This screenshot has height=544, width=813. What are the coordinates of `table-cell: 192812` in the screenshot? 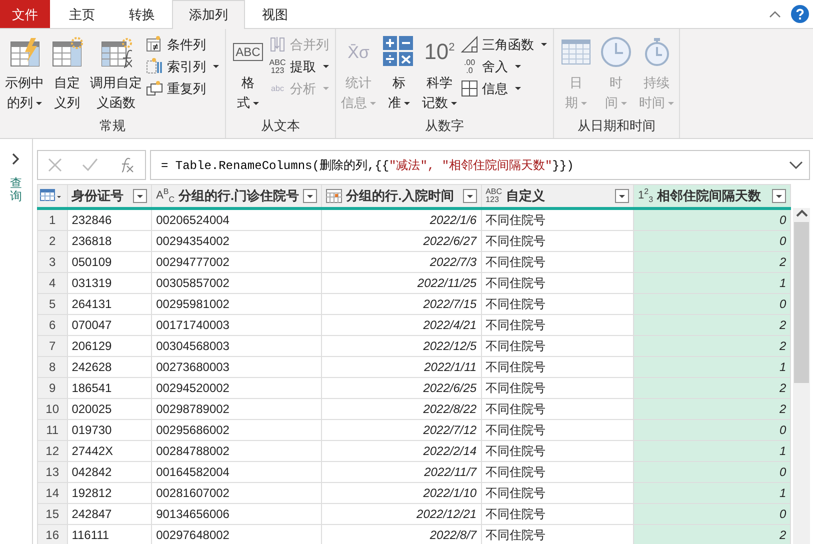 It's located at (109, 493).